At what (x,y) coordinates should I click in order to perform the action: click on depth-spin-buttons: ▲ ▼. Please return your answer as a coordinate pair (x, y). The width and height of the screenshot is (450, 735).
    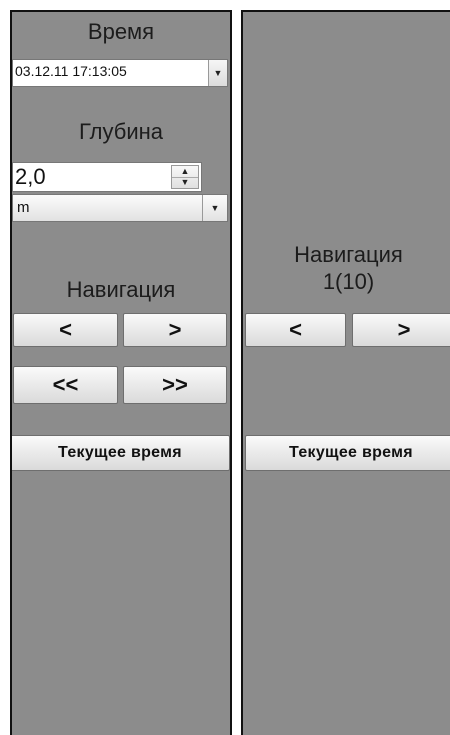
    Looking at the image, I should click on (185, 177).